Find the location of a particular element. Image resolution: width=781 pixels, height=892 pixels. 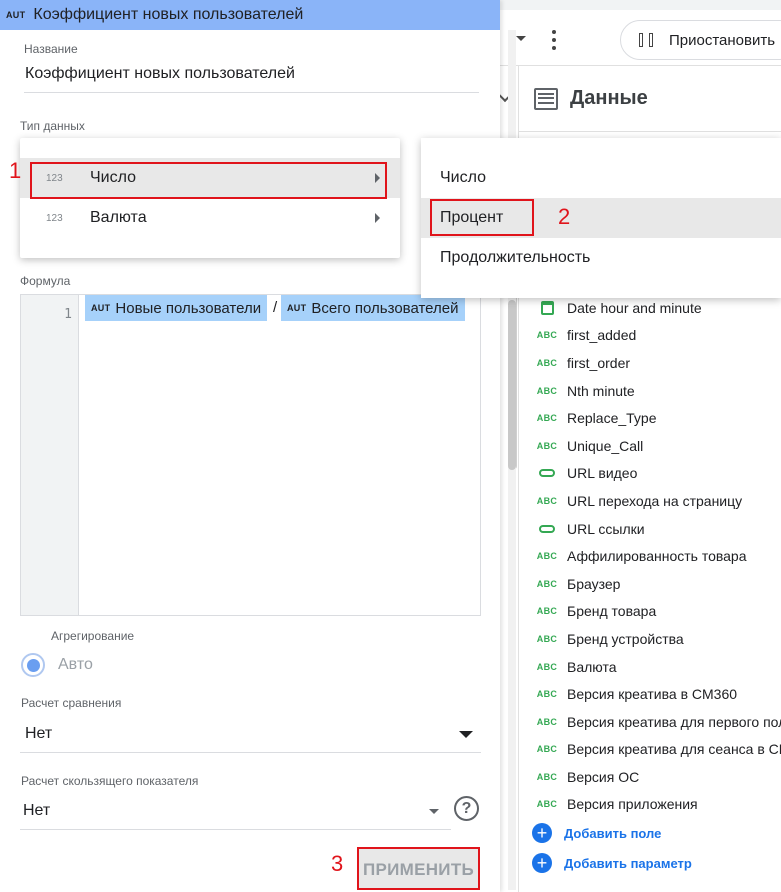

field-label: first_order is located at coordinates (599, 362).